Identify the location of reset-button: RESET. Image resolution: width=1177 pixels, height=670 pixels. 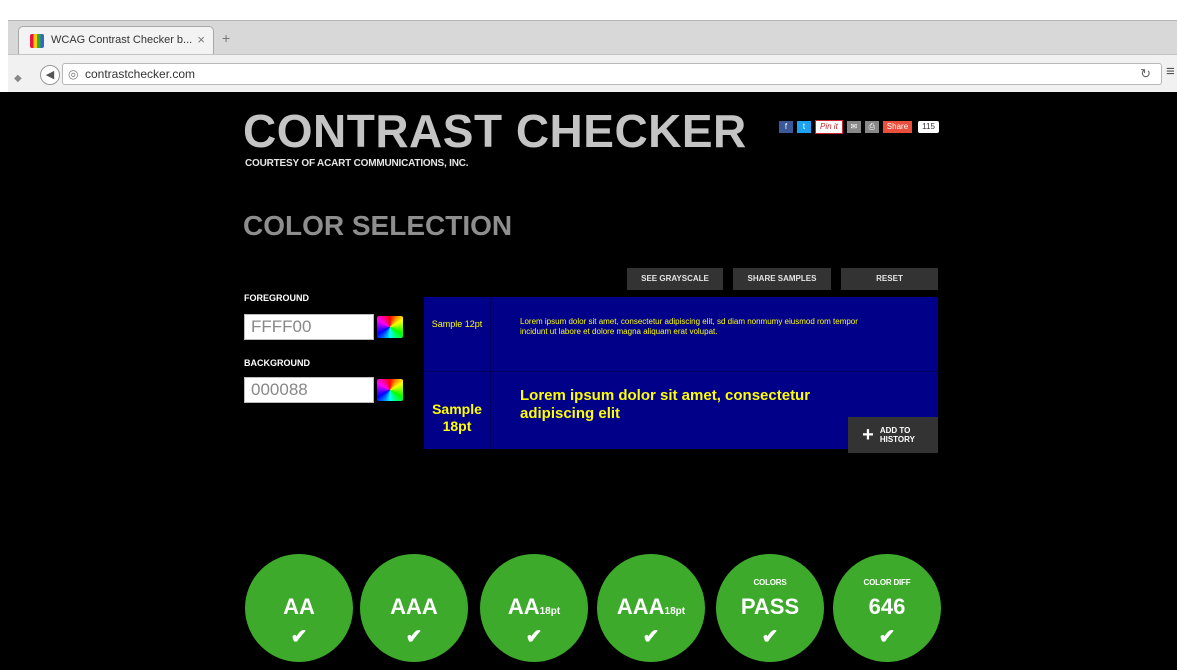
(889, 279).